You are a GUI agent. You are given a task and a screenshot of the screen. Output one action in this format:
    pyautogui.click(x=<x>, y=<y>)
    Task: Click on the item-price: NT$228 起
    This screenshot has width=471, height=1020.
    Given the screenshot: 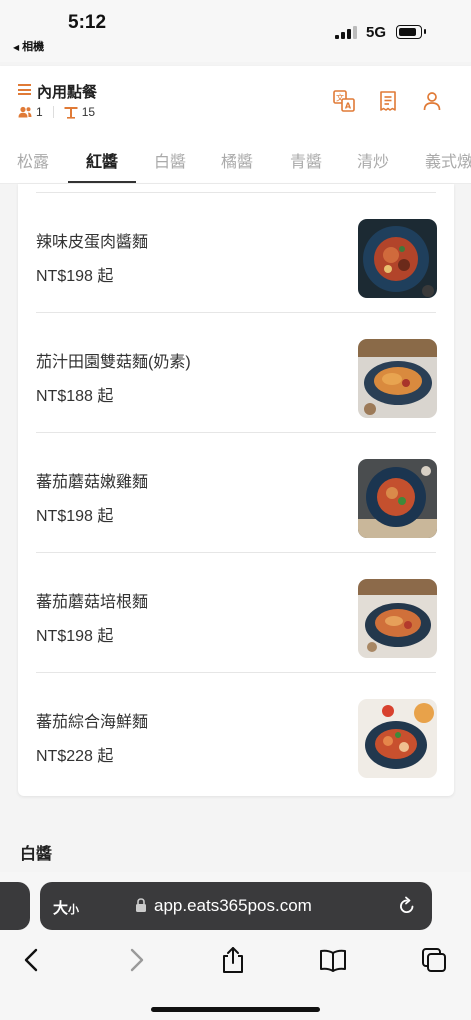 What is the action you would take?
    pyautogui.click(x=75, y=756)
    